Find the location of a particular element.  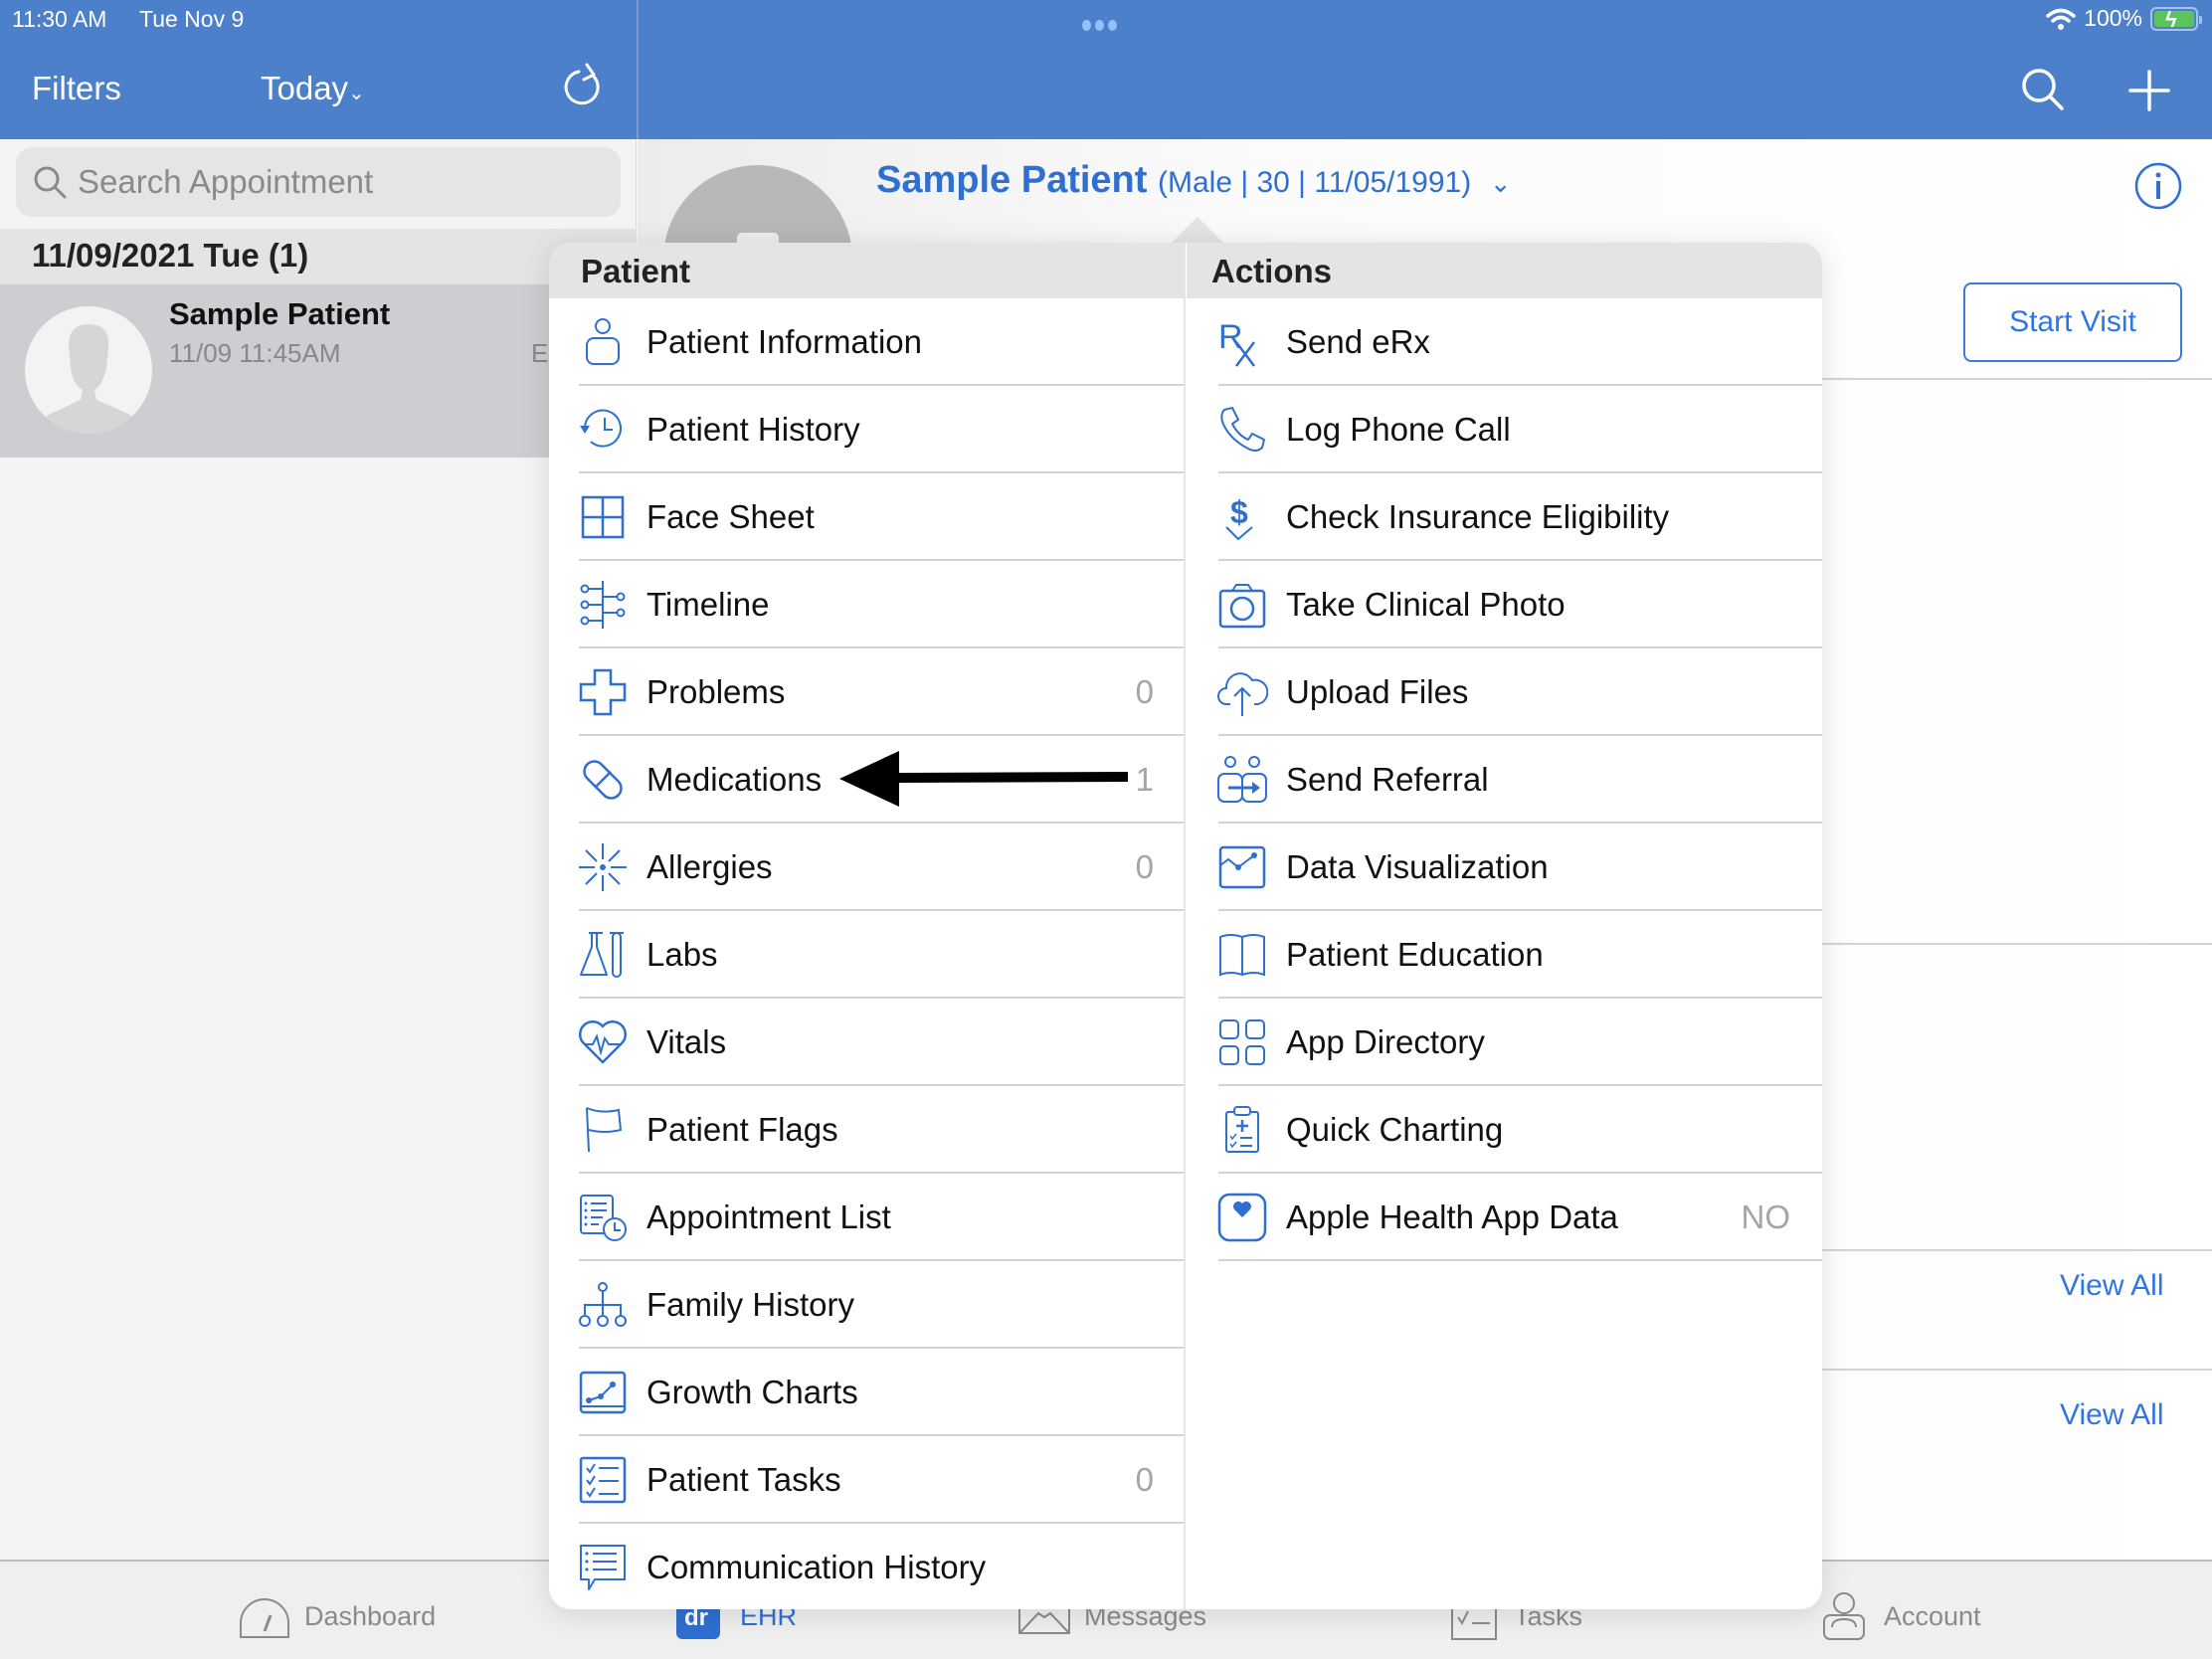

menu-item-label: Quick Charting is located at coordinates (1395, 1129).